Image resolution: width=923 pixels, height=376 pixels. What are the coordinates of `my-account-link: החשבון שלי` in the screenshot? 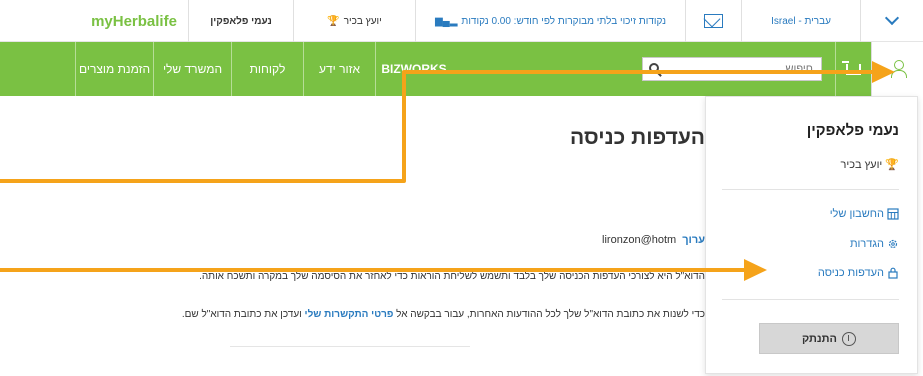 It's located at (864, 214).